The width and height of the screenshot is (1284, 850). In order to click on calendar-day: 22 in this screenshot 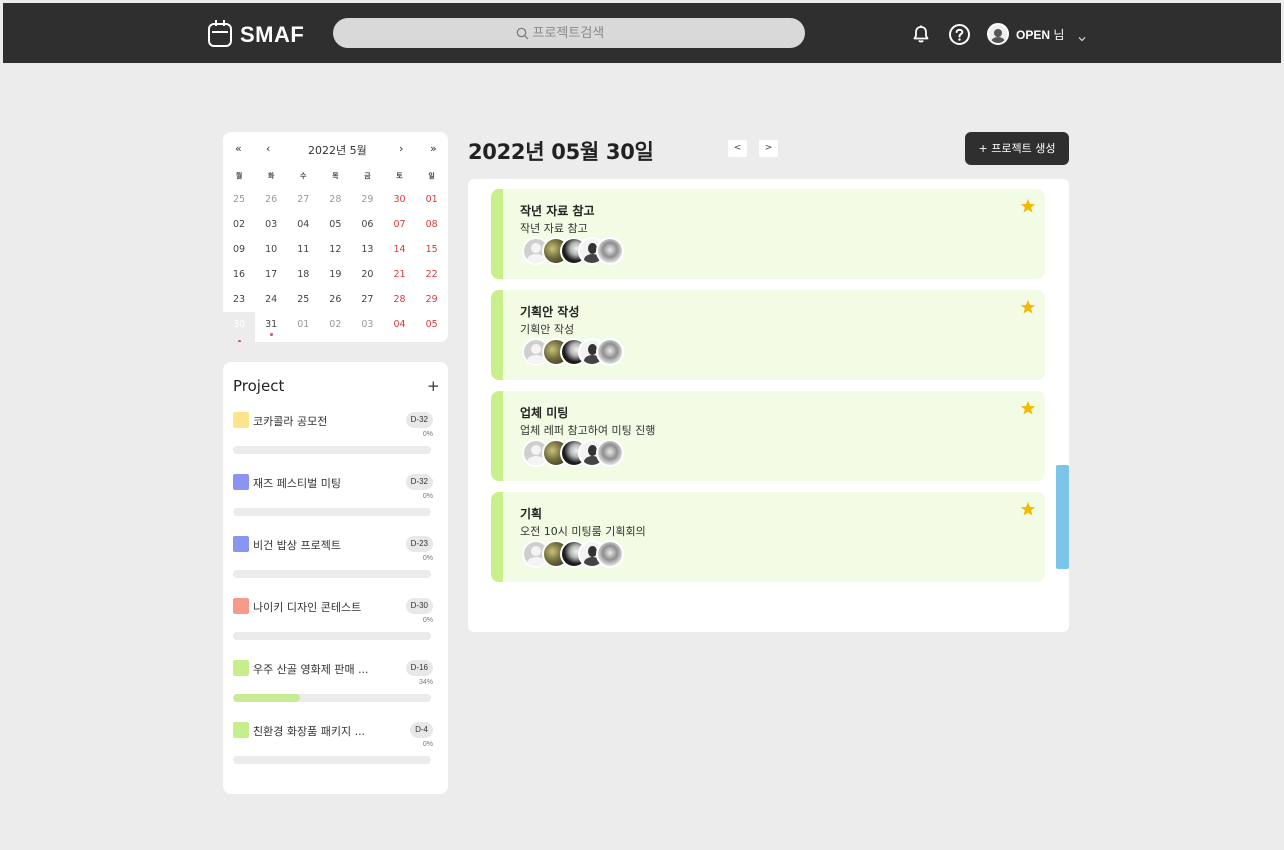, I will do `click(432, 275)`.